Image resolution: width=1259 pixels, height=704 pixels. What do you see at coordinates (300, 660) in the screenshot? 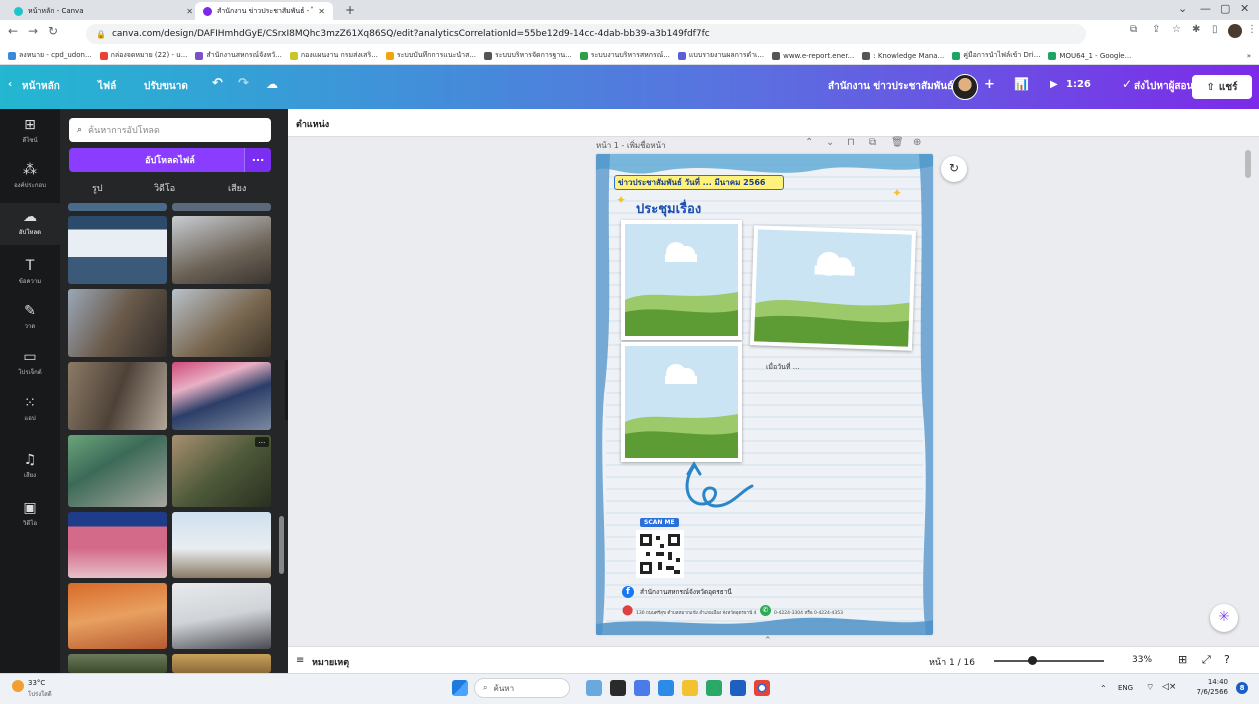
I see `notes-icon: ≡` at bounding box center [300, 660].